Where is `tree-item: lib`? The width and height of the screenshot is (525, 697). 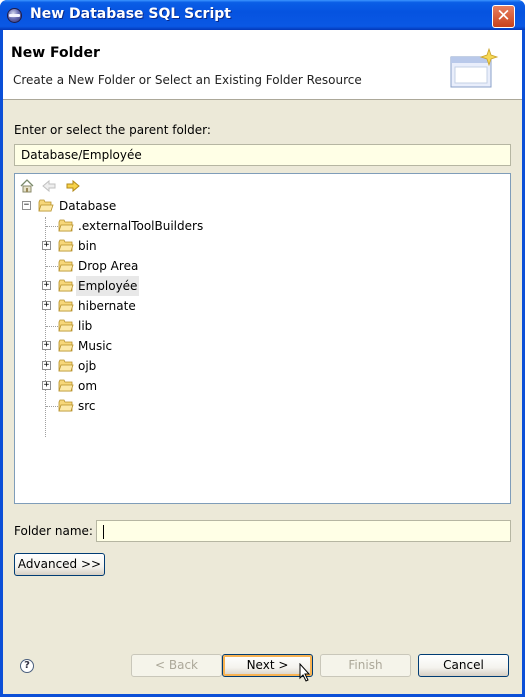 tree-item: lib is located at coordinates (152, 326).